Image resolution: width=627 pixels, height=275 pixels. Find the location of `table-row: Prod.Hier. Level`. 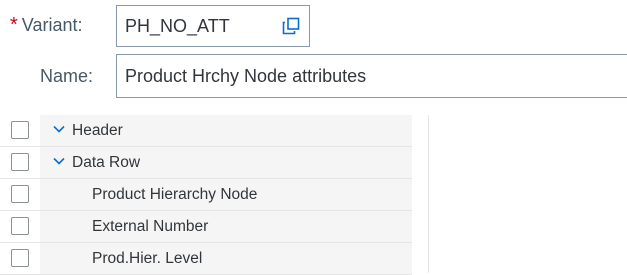

table-row: Prod.Hier. Level is located at coordinates (206, 259).